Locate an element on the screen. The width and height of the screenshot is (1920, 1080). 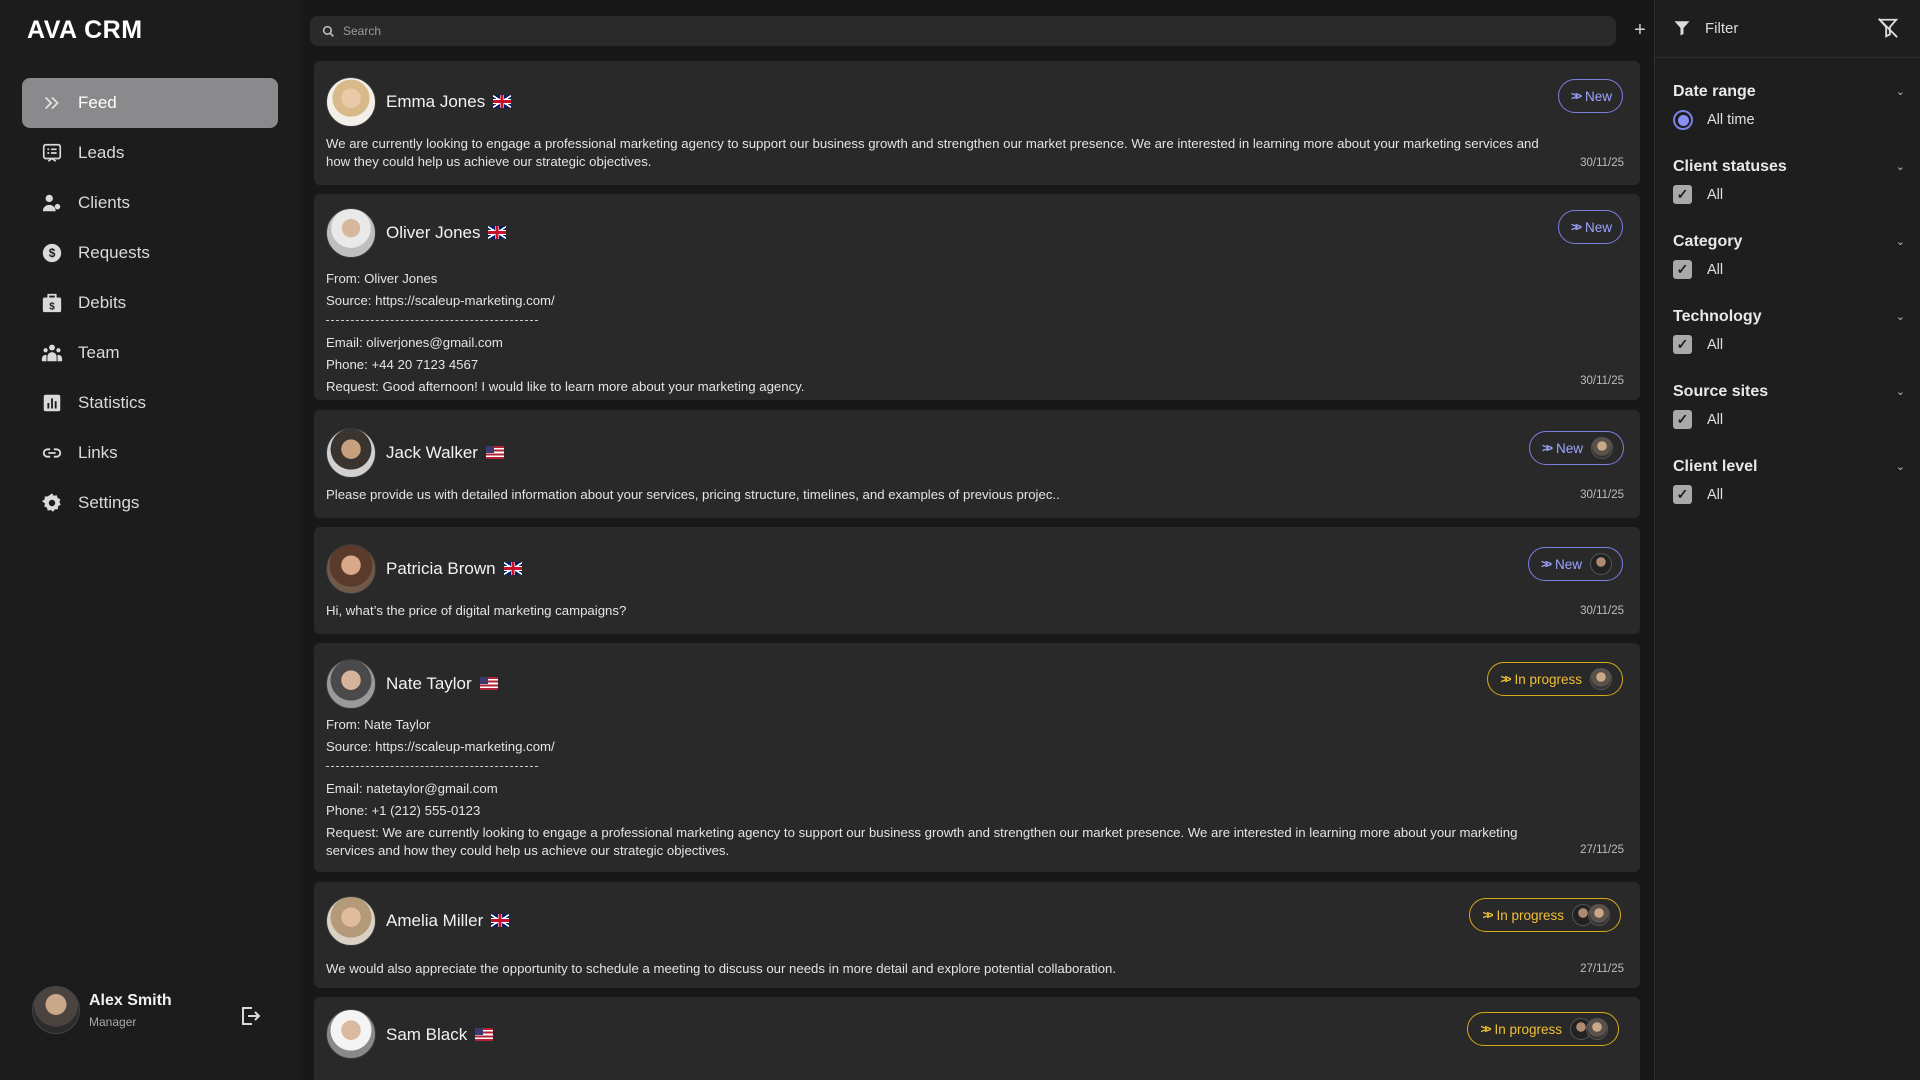
sidebar-item-debits: $ Debits is located at coordinates (150, 303).